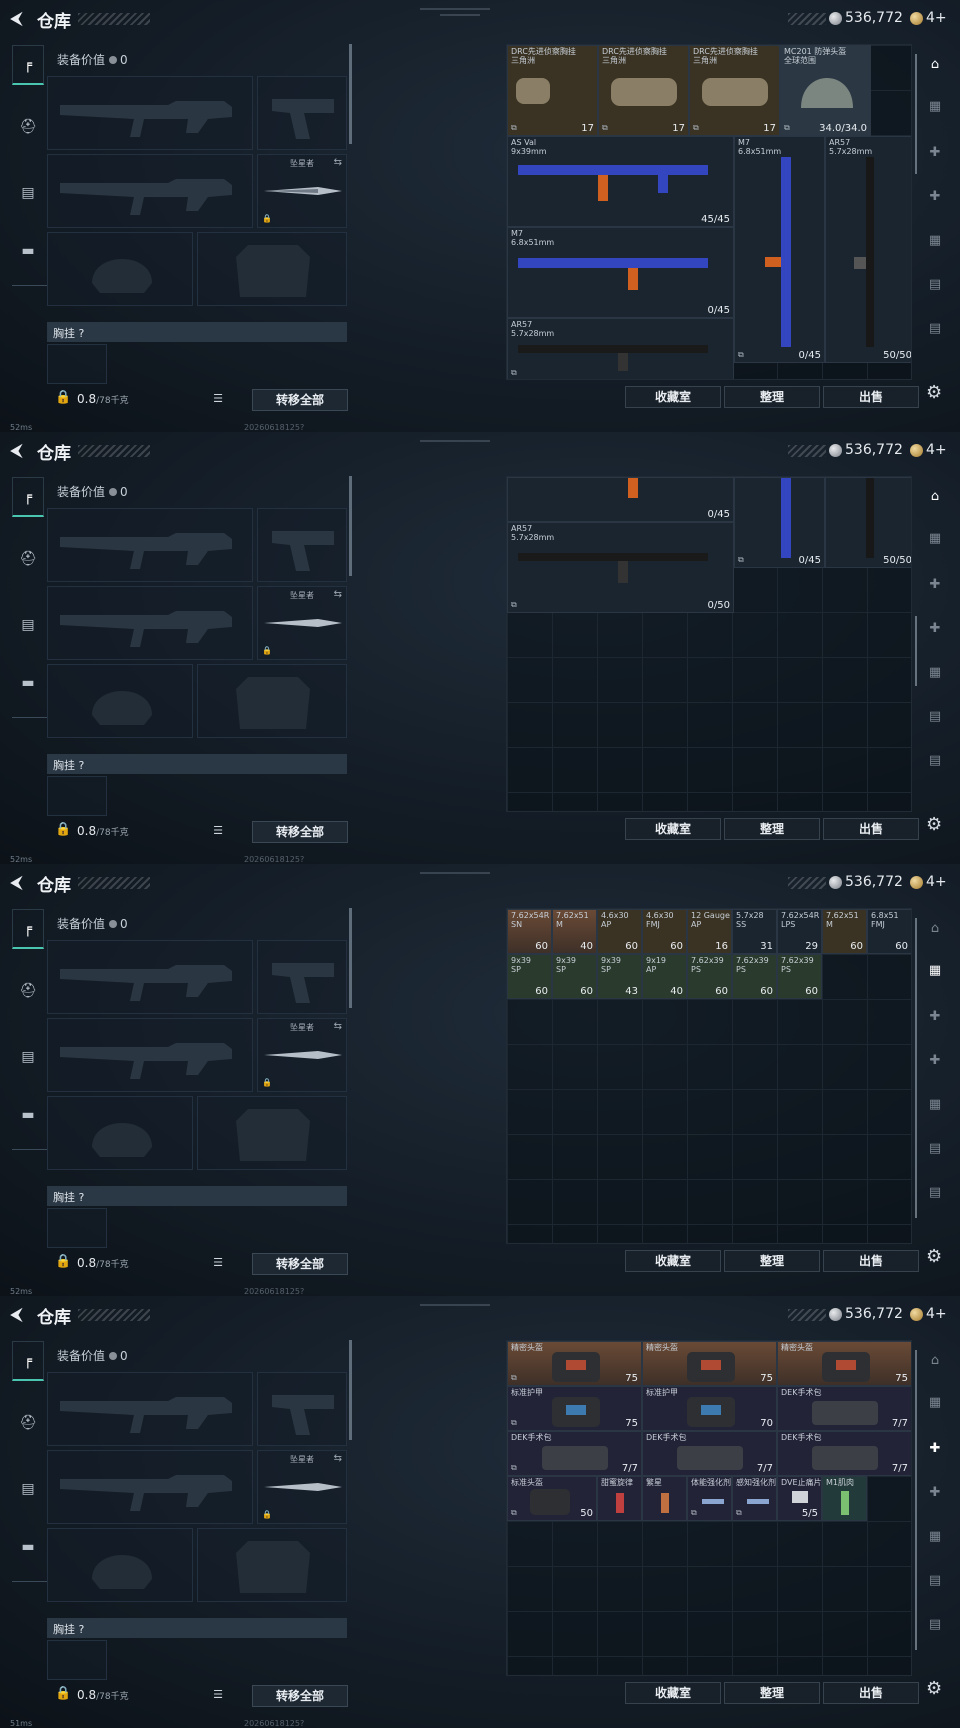 The width and height of the screenshot is (960, 1728). What do you see at coordinates (529, 931) in the screenshot?
I see `ammo-item: 7.62x54R SN 60` at bounding box center [529, 931].